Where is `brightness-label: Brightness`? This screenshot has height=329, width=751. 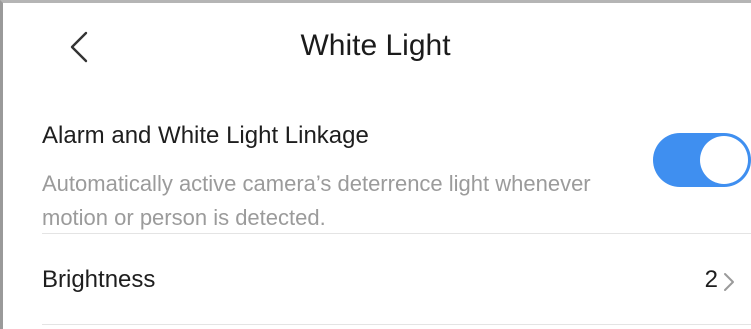 brightness-label: Brightness is located at coordinates (99, 279).